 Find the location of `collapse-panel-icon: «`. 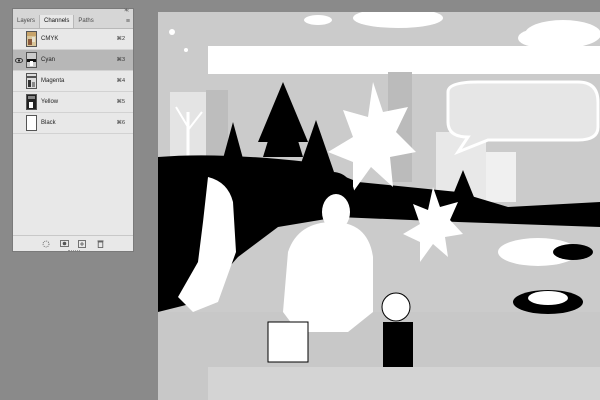

collapse-panel-icon: « is located at coordinates (127, 11).